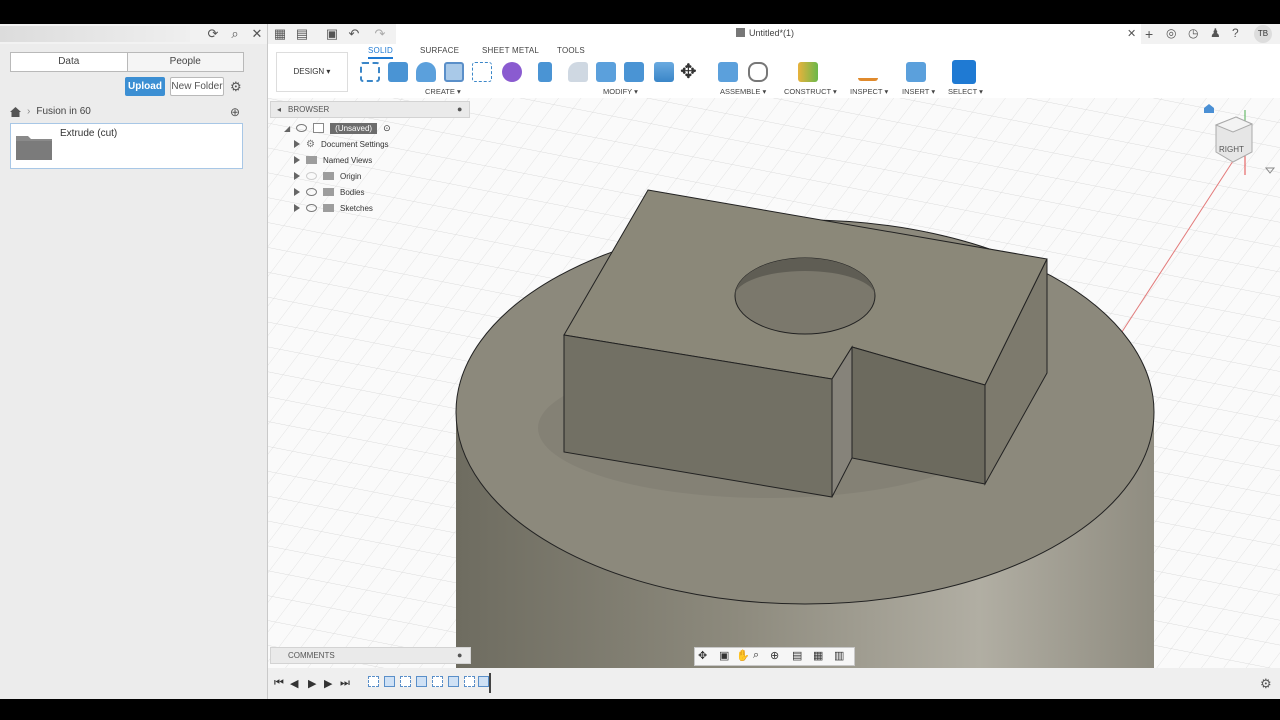 The image size is (1280, 720). What do you see at coordinates (370, 109) in the screenshot?
I see `browser-header: ◂ BROWSER ●` at bounding box center [370, 109].